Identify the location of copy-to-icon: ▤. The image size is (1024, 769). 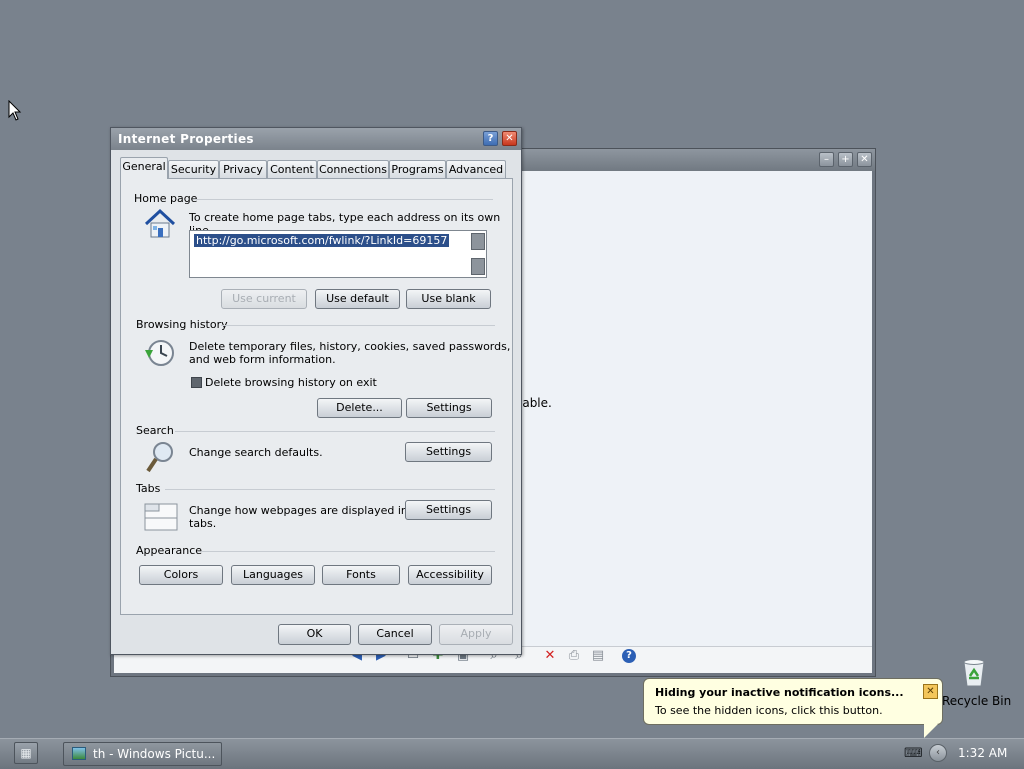
(598, 656).